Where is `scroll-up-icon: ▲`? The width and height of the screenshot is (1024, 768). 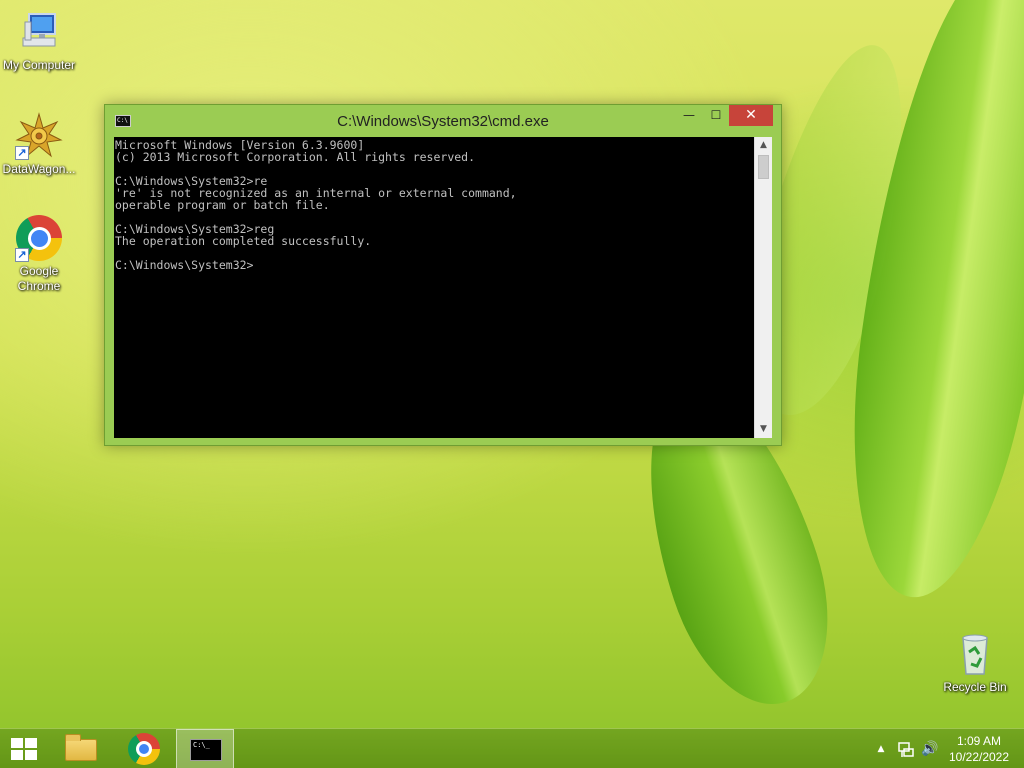 scroll-up-icon: ▲ is located at coordinates (763, 145).